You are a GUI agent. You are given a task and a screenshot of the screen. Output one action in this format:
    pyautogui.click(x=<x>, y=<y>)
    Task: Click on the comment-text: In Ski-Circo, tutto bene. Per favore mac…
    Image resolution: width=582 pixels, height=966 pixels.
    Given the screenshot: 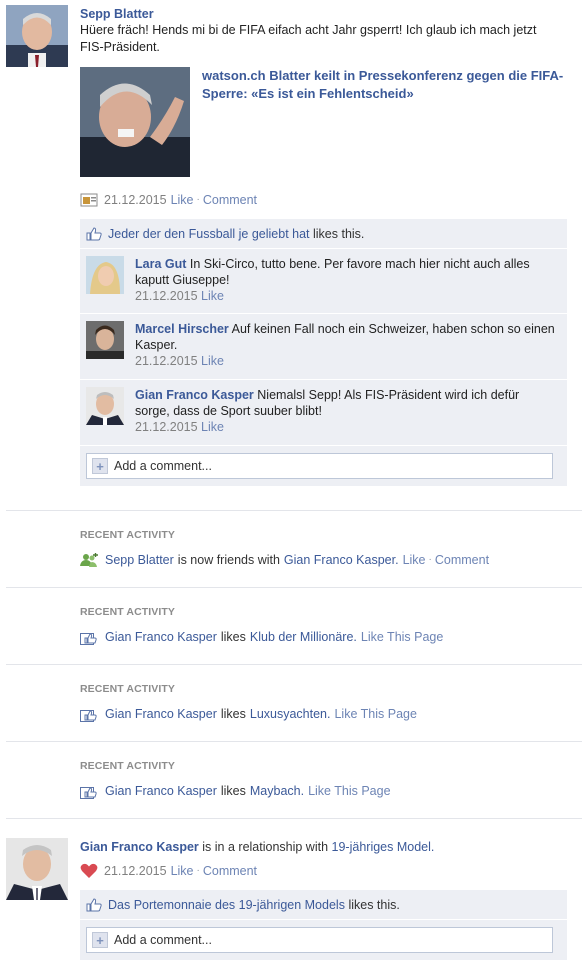 What is the action you would take?
    pyautogui.click(x=332, y=272)
    